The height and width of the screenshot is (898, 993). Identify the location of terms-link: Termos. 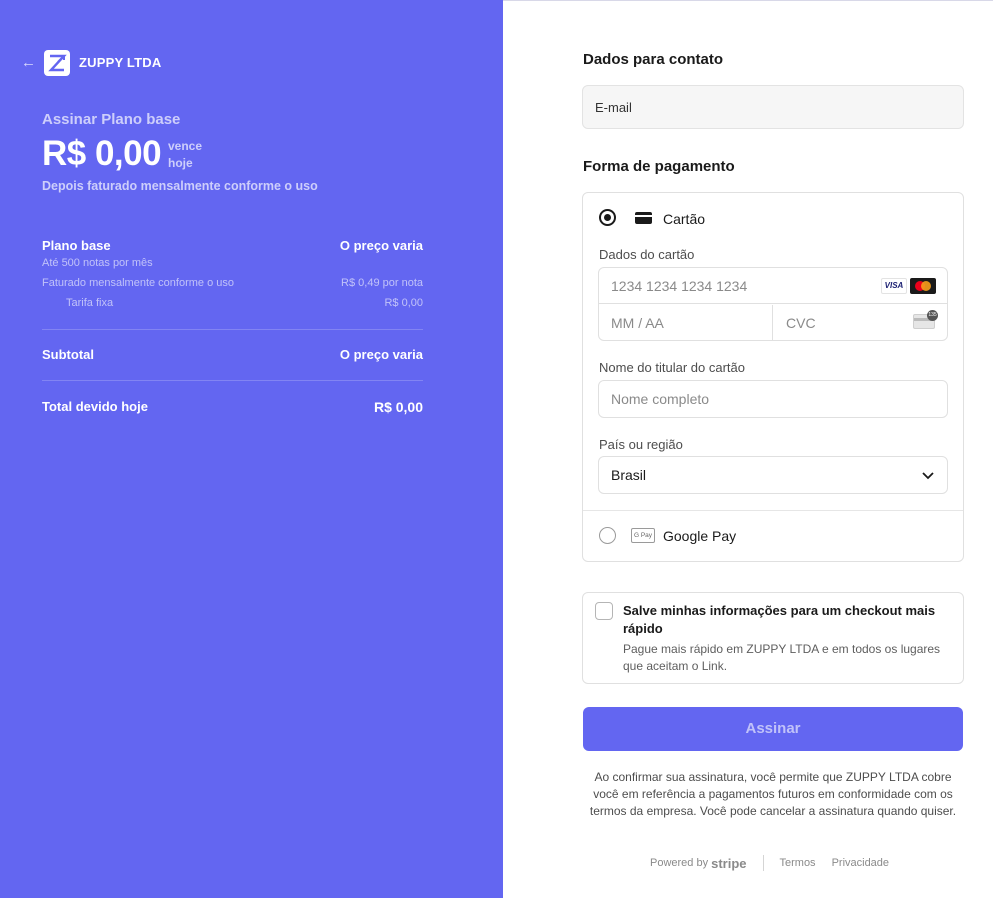
(798, 863).